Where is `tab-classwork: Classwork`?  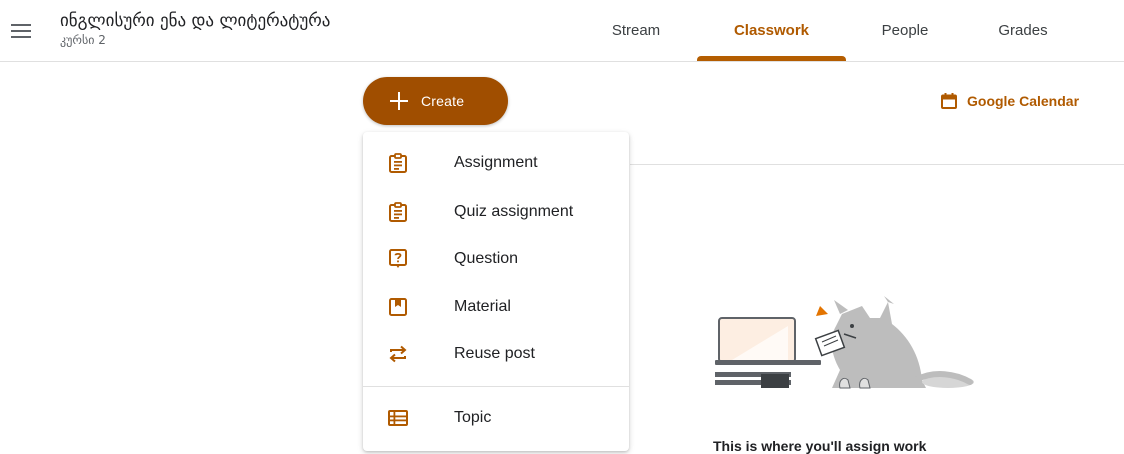
tab-classwork: Classwork is located at coordinates (771, 30).